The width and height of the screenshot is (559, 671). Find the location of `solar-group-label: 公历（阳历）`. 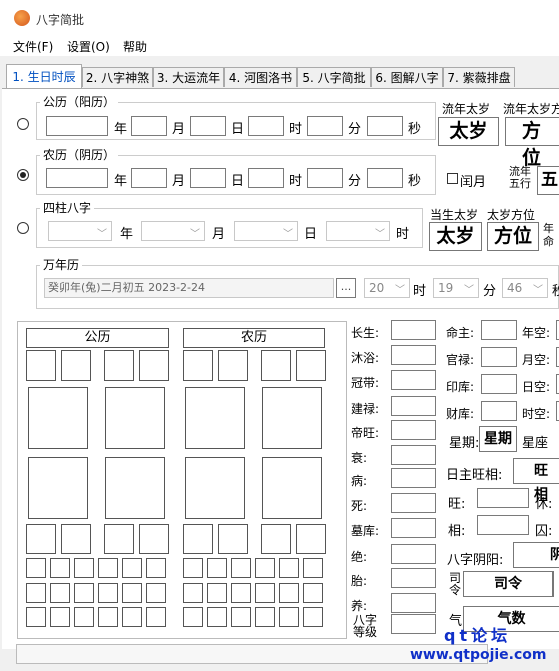

solar-group-label: 公历（阳历） is located at coordinates (79, 101).